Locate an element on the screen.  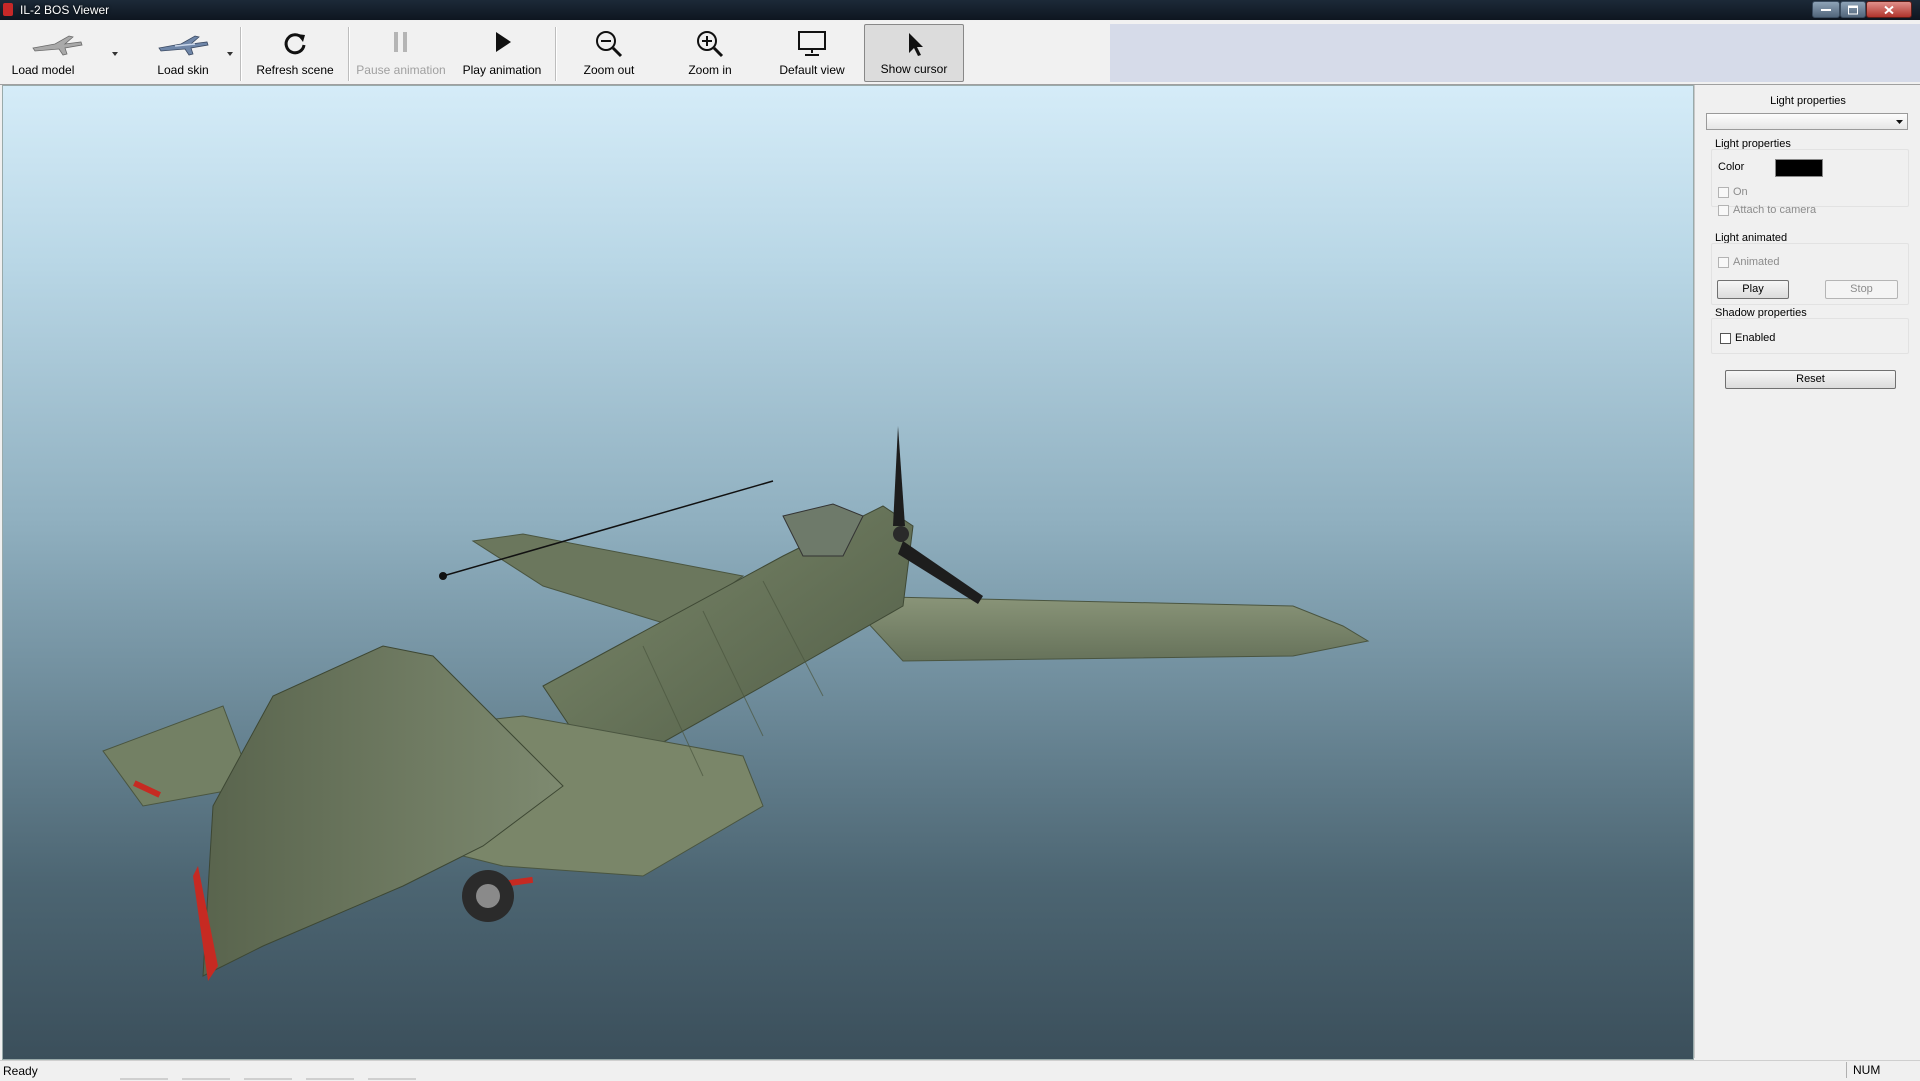
cursor-icon is located at coordinates (916, 44).